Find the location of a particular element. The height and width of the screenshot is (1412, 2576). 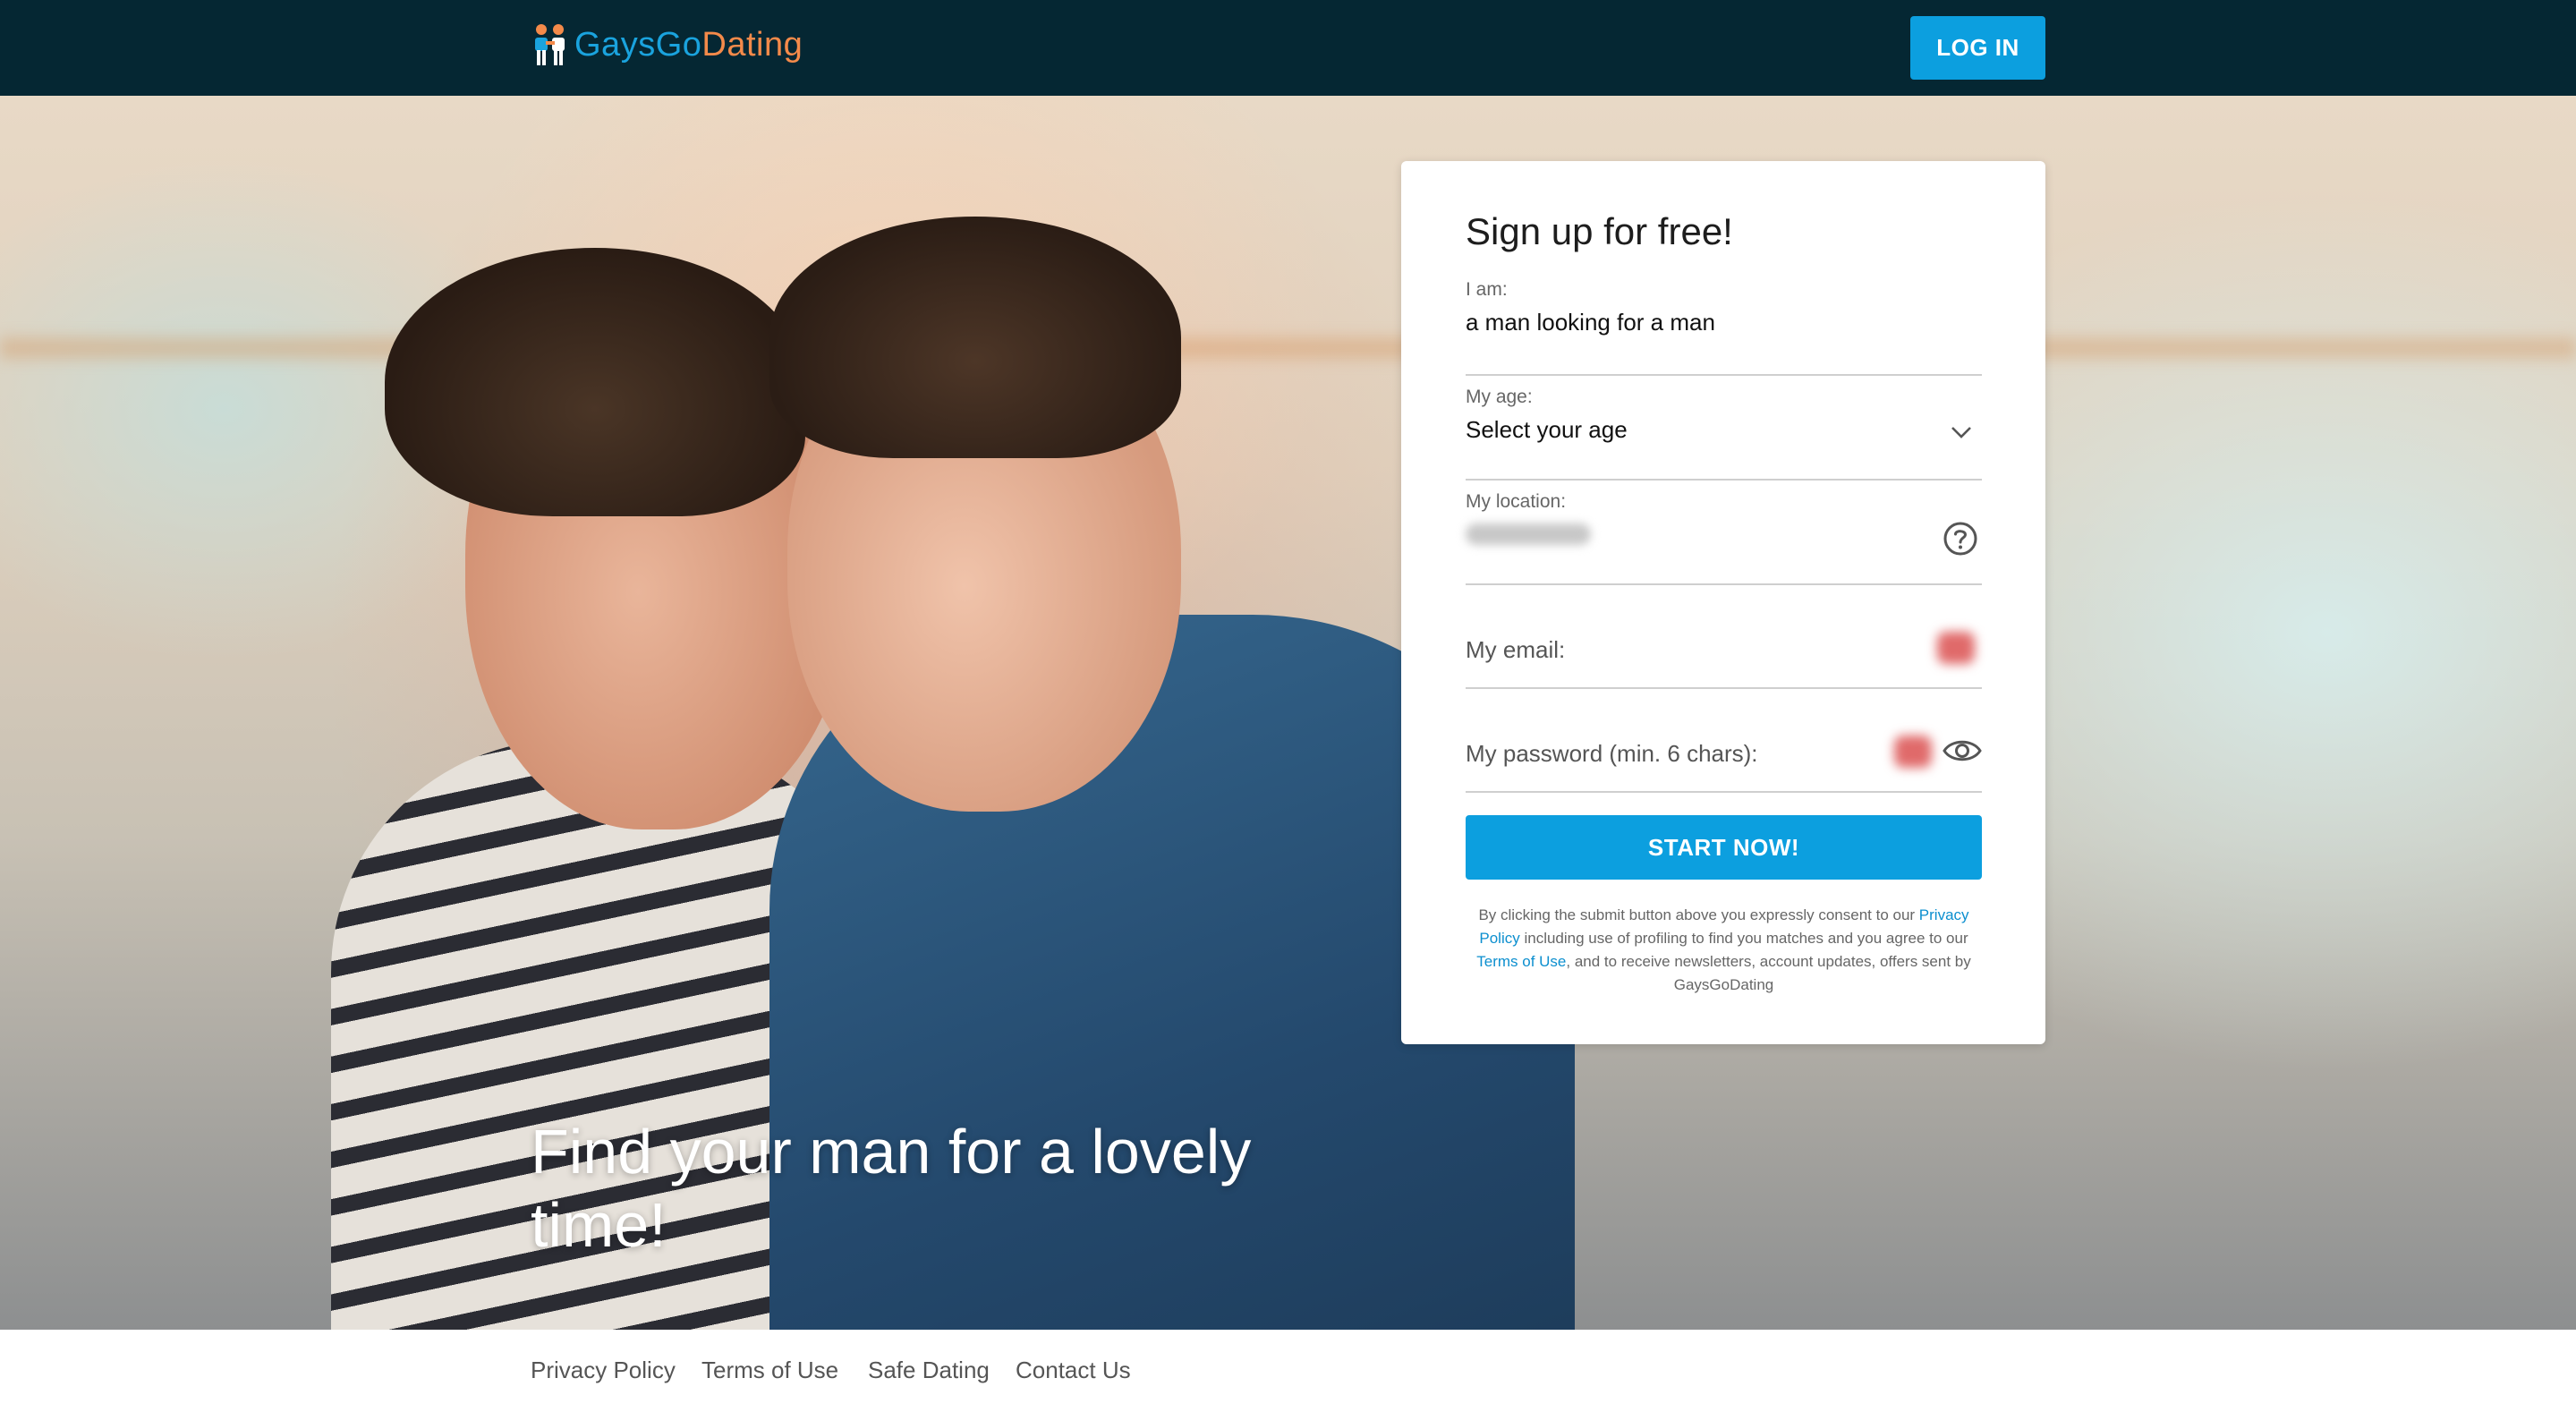

login-button: LOG IN is located at coordinates (1977, 48).